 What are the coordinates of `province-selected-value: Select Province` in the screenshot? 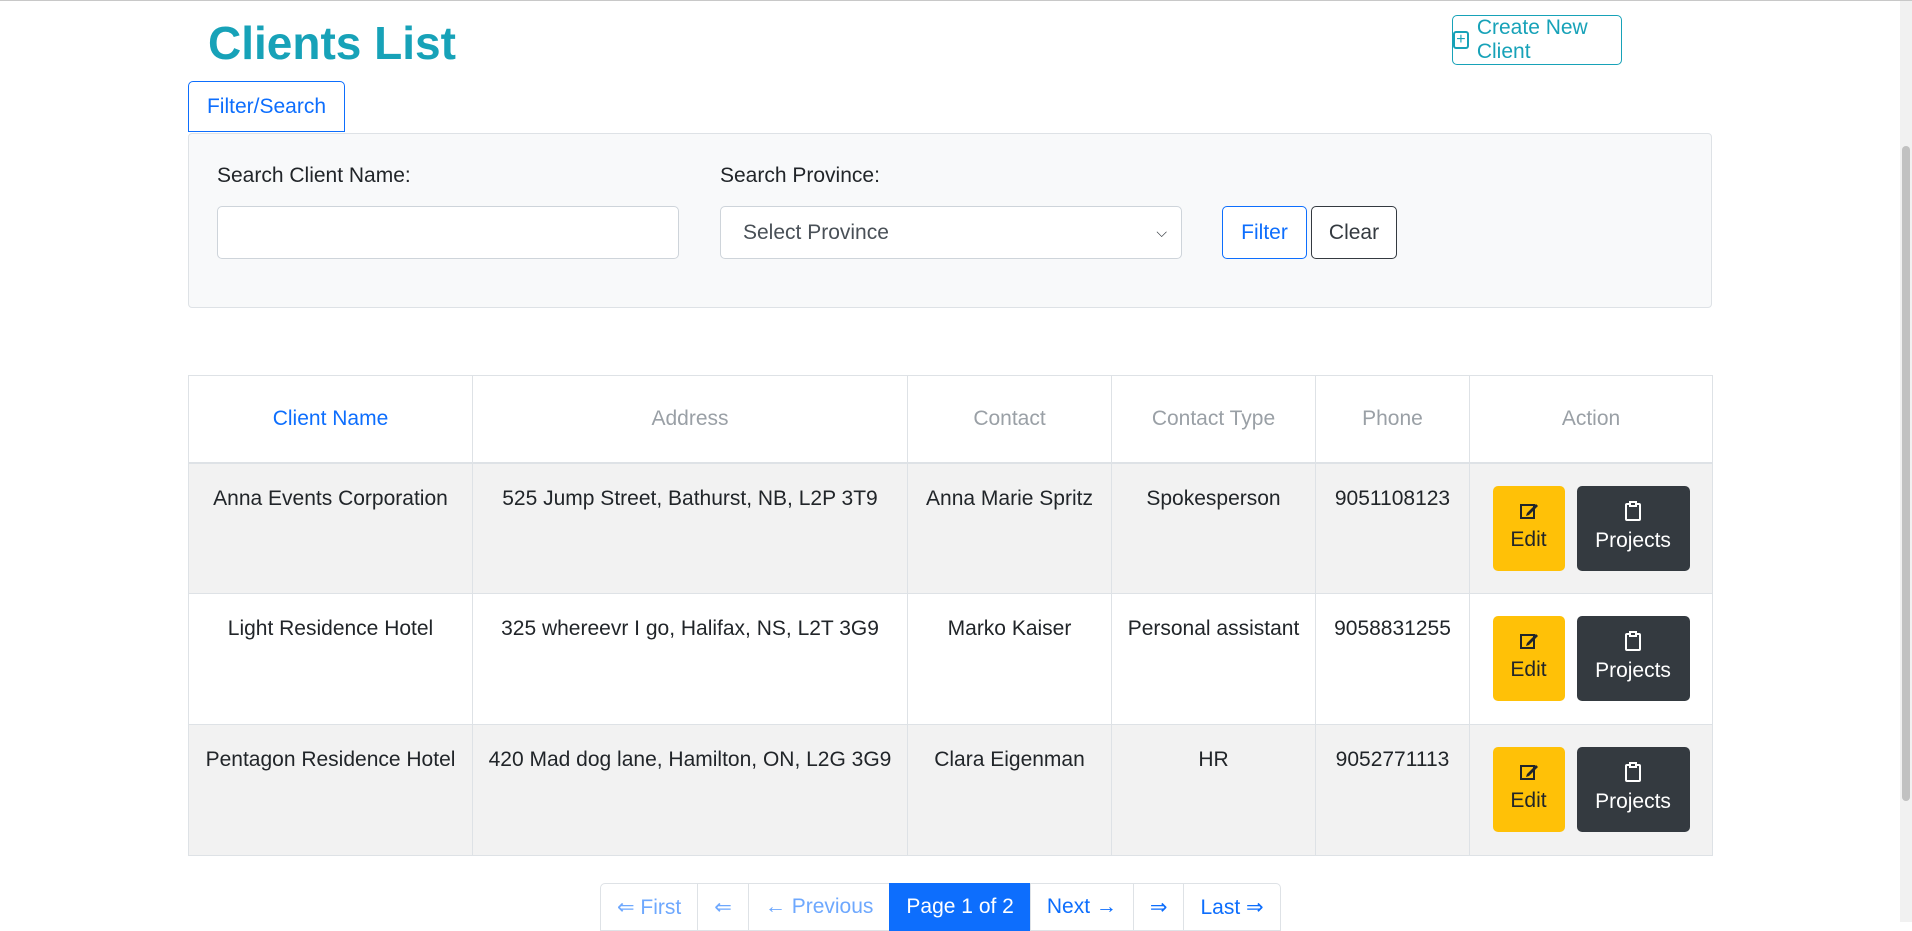 It's located at (816, 232).